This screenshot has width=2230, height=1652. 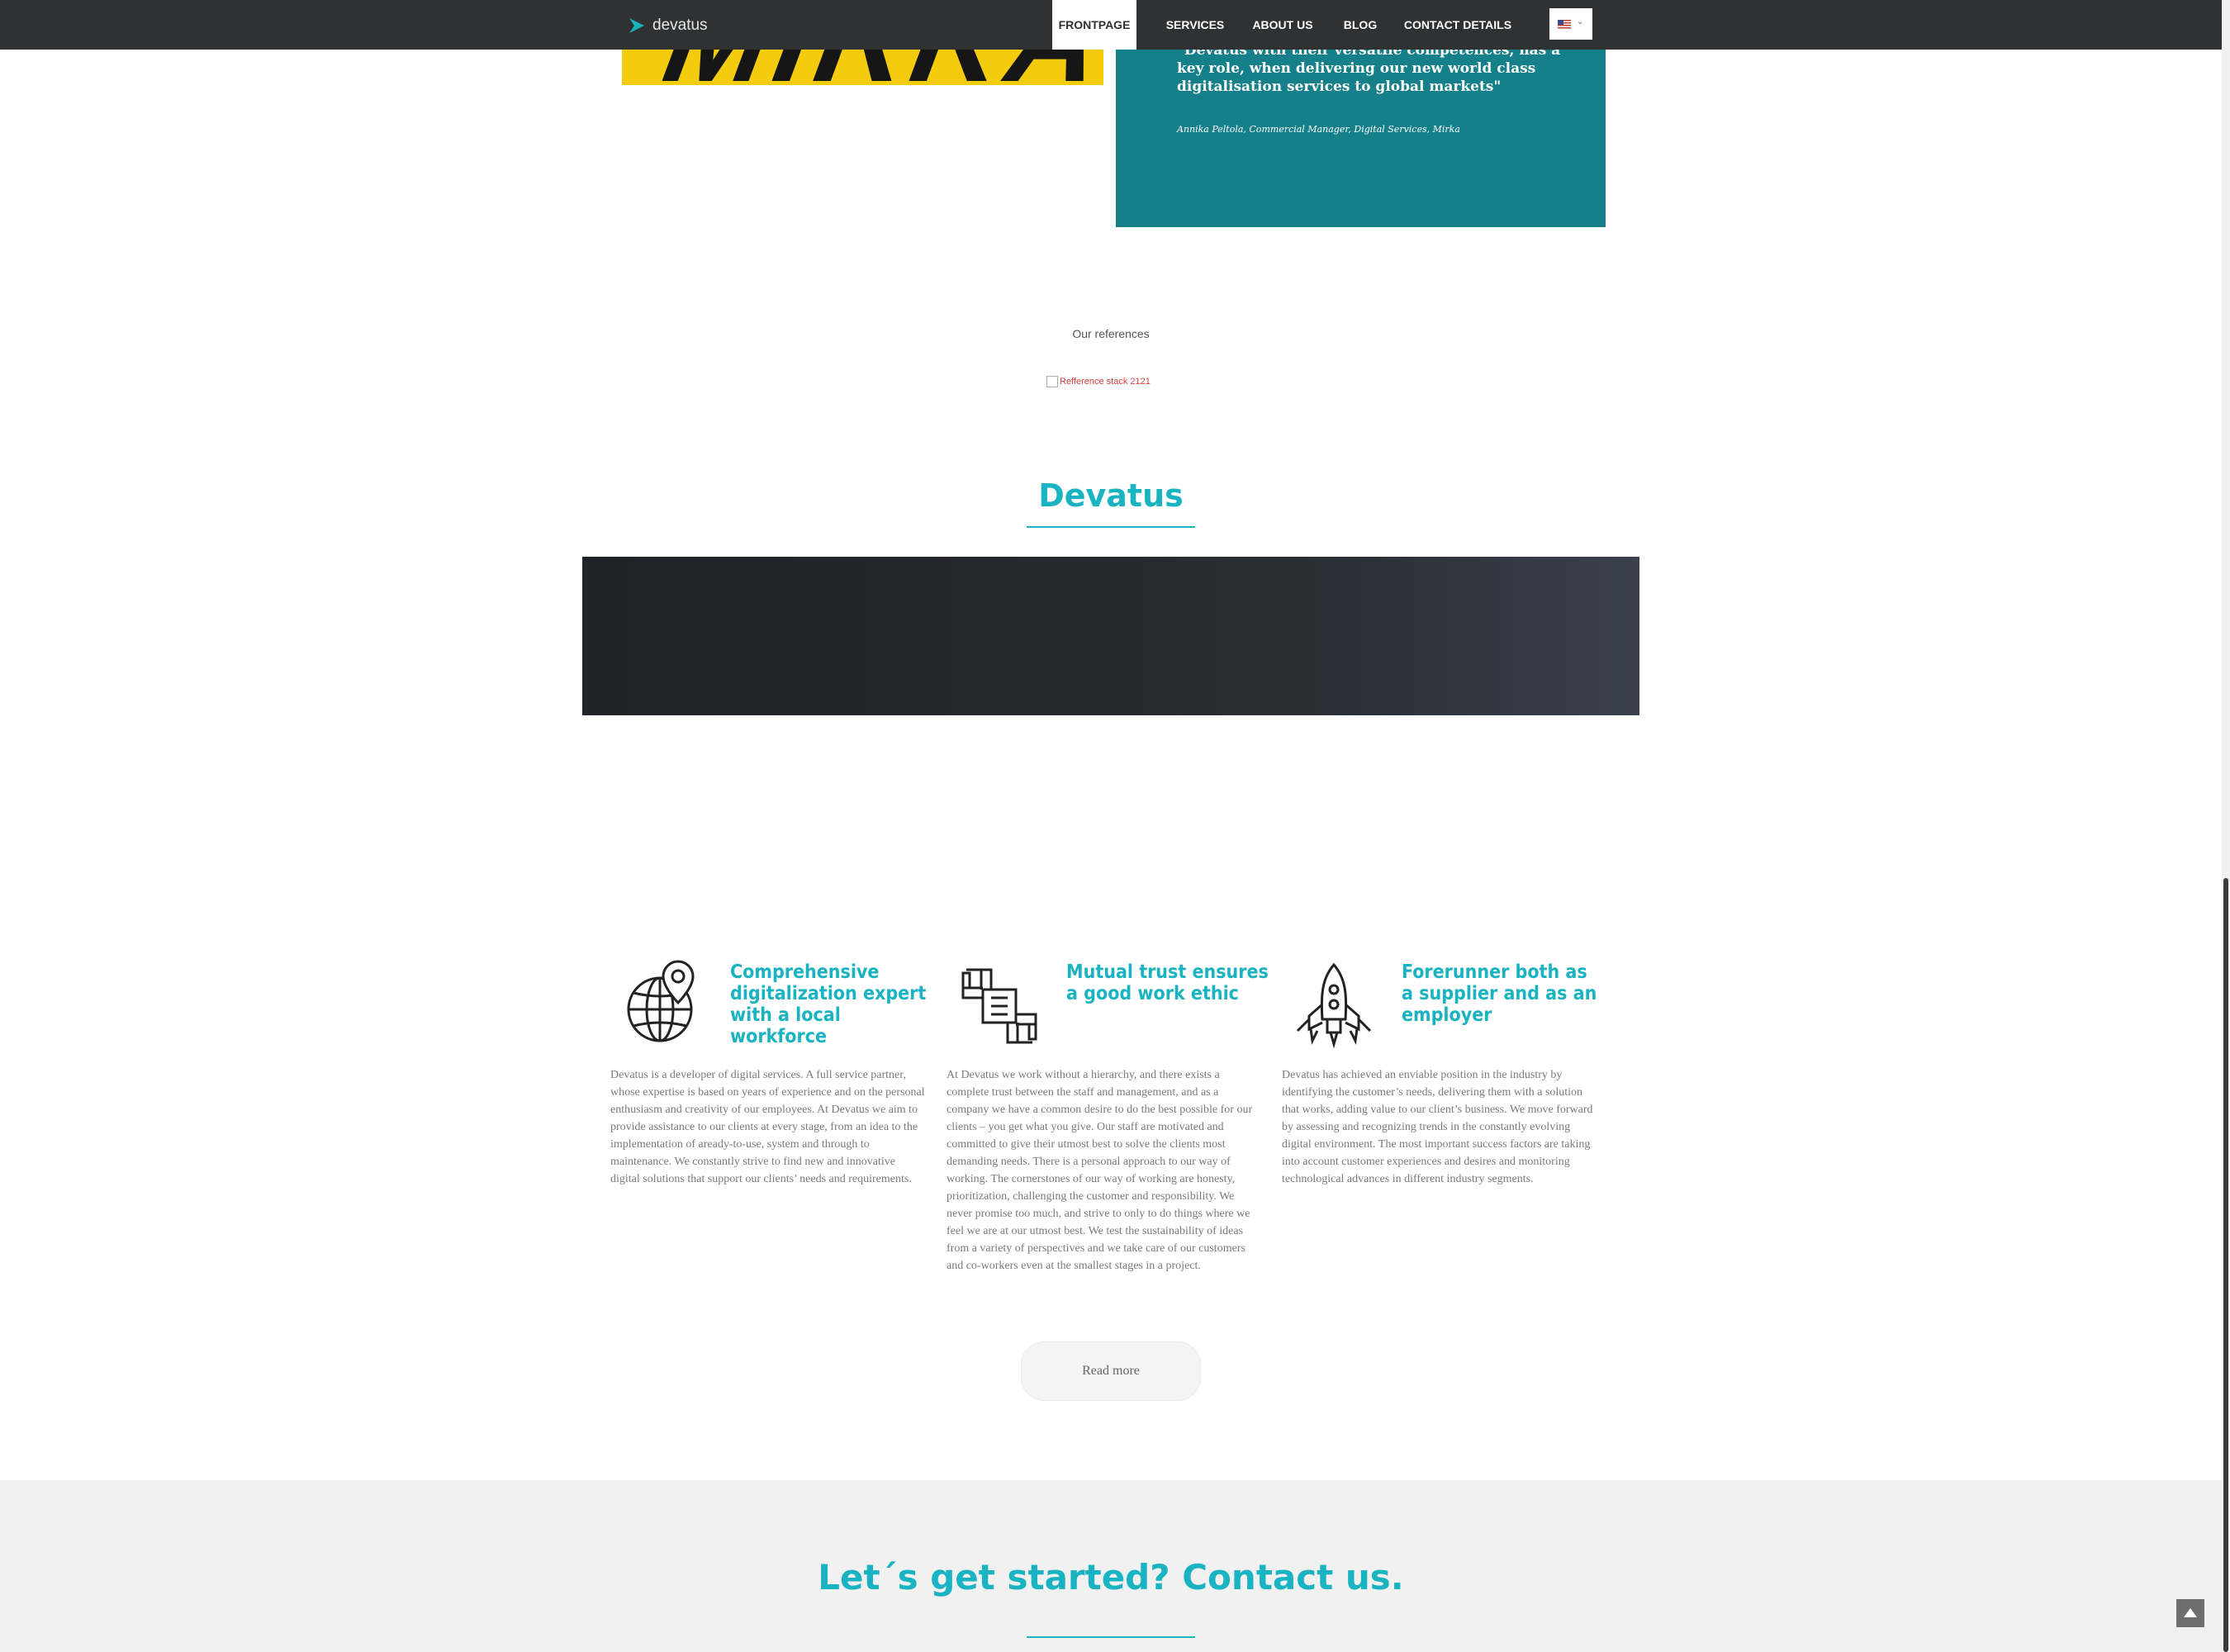 I want to click on references-image: Refference stack 2121, so click(x=1112, y=383).